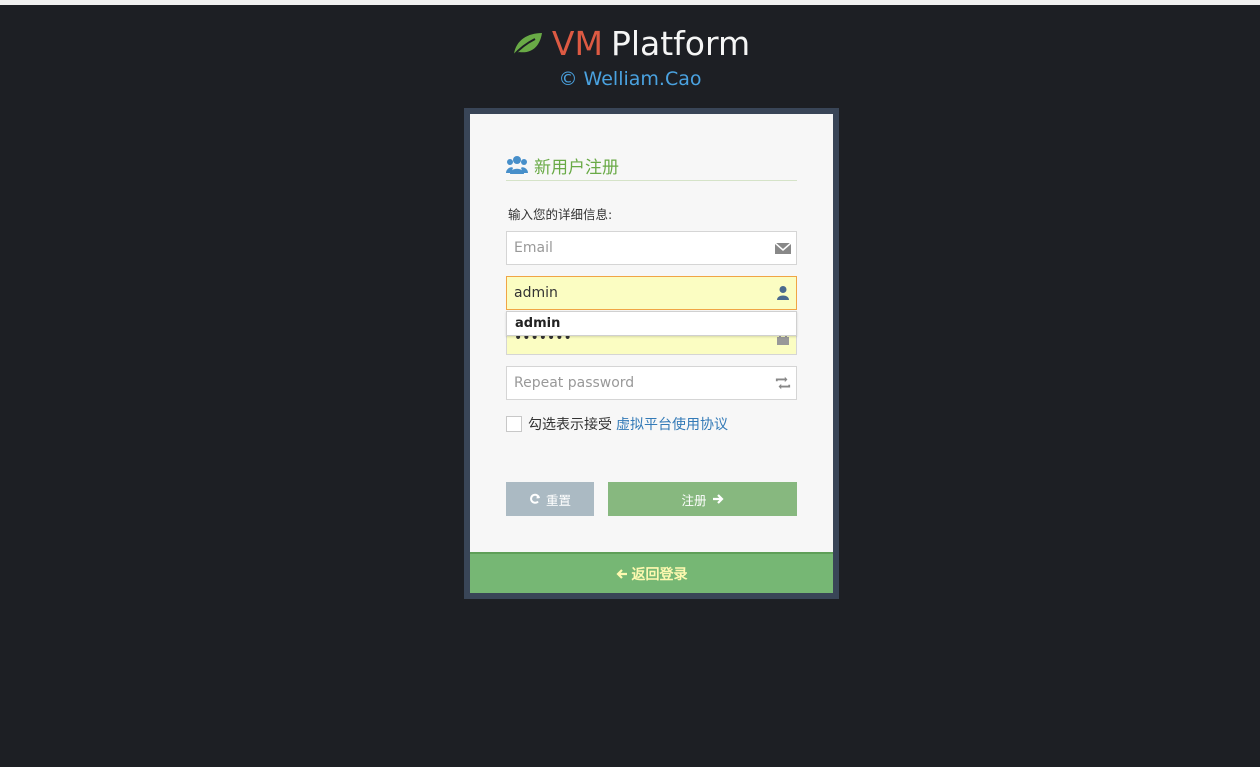 The height and width of the screenshot is (767, 1260). Describe the element at coordinates (635, 383) in the screenshot. I see `repeat-password-input` at that location.